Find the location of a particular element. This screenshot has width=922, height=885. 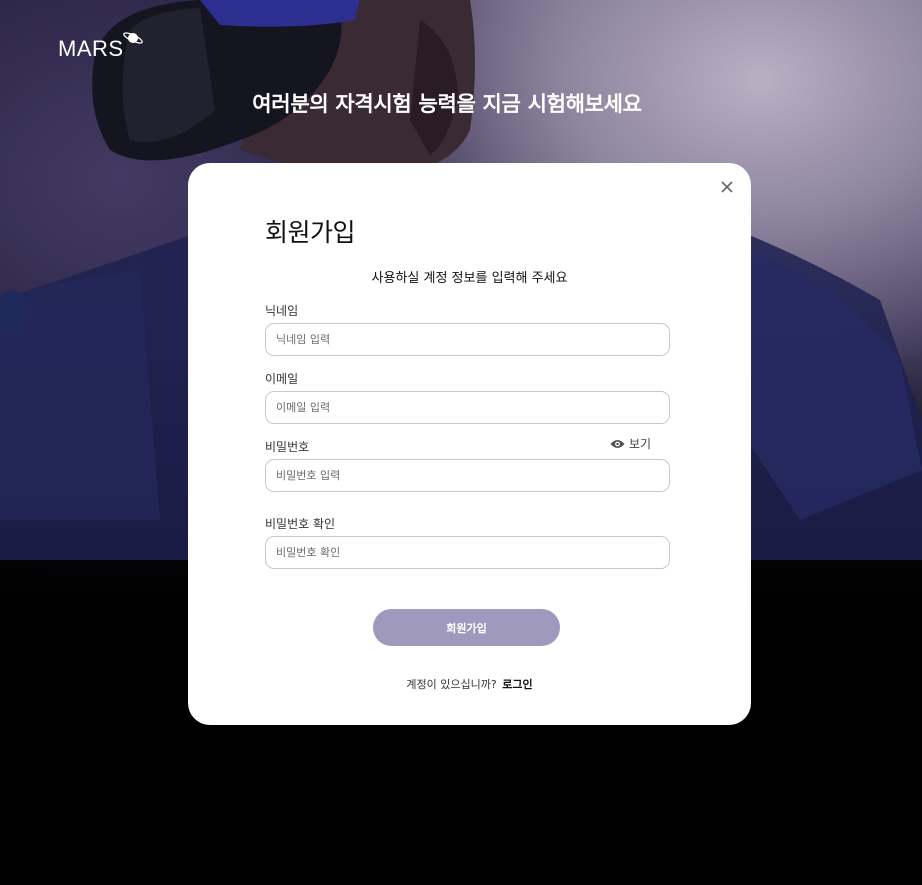

nickname-label: 닉네임 is located at coordinates (282, 311).